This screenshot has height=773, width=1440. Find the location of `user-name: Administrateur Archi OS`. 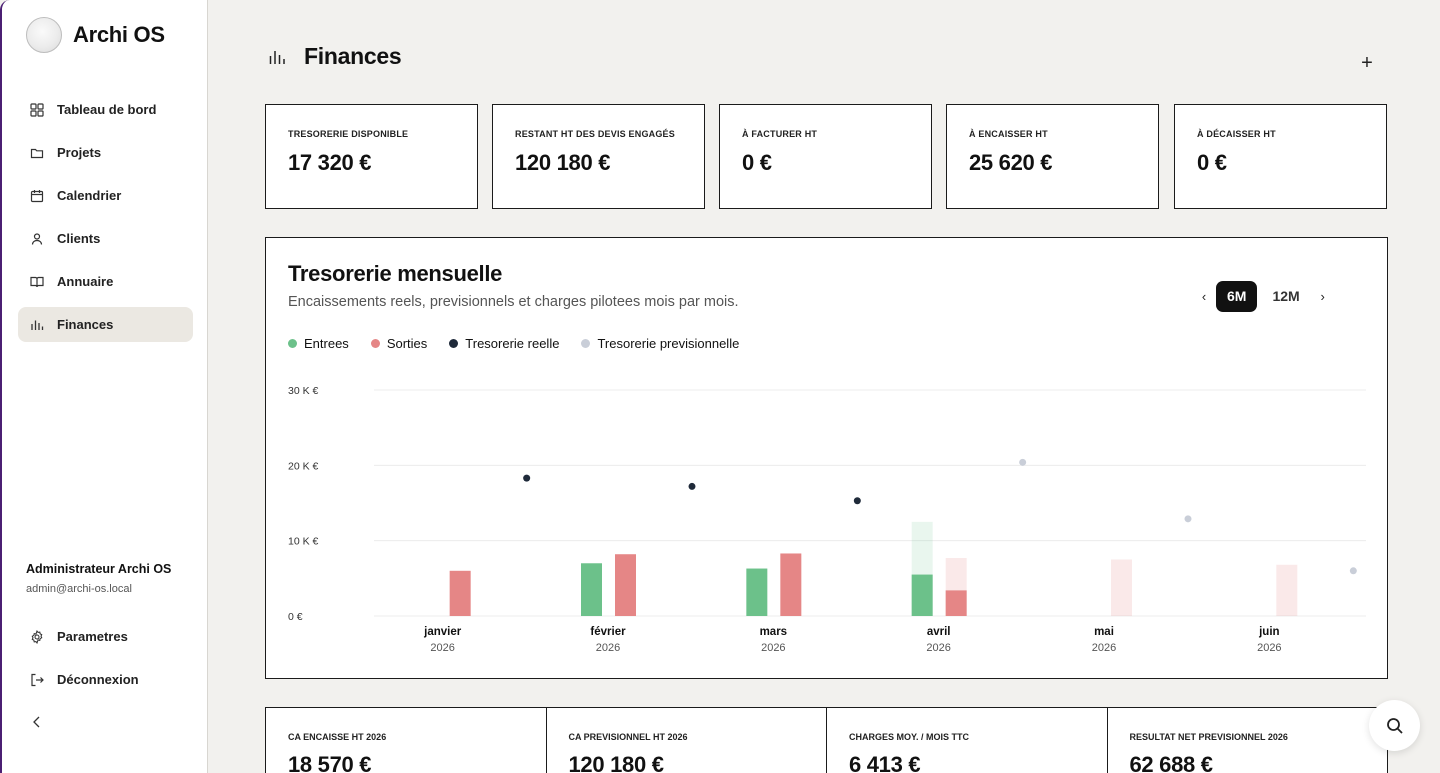

user-name: Administrateur Archi OS is located at coordinates (99, 569).